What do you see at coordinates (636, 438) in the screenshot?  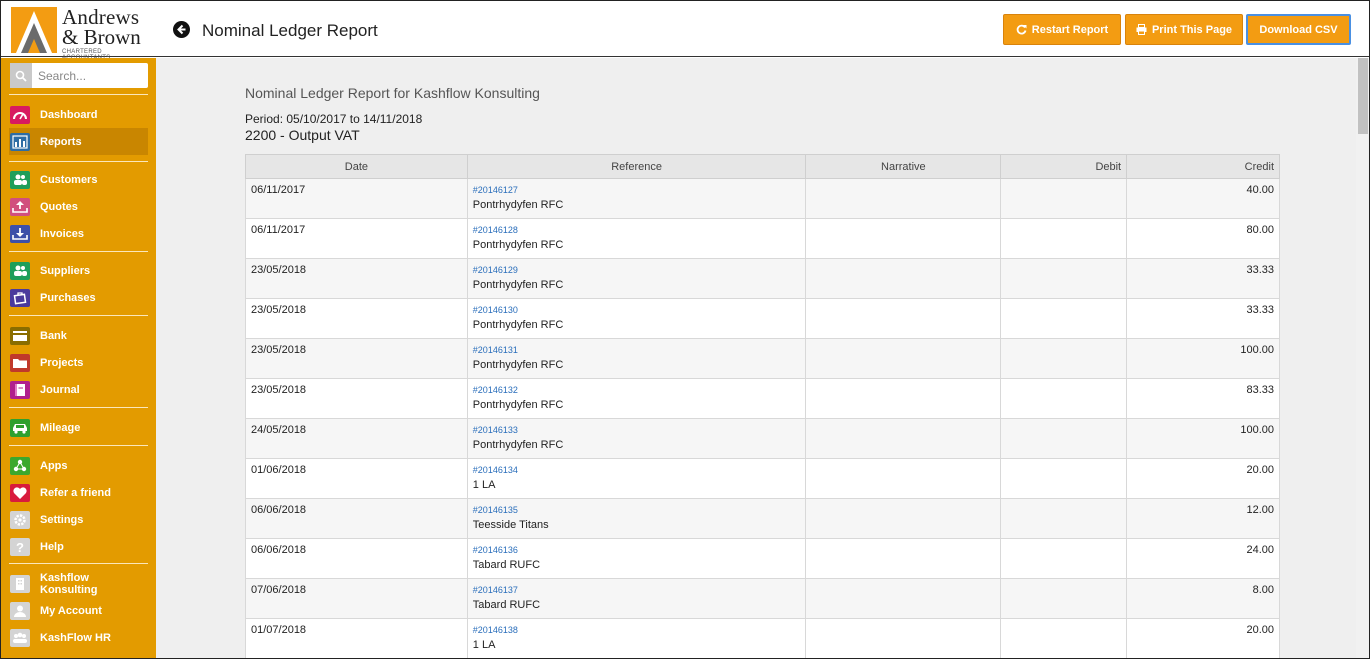 I see `cell-reference: #20146133 Pontrhydyfen RFC` at bounding box center [636, 438].